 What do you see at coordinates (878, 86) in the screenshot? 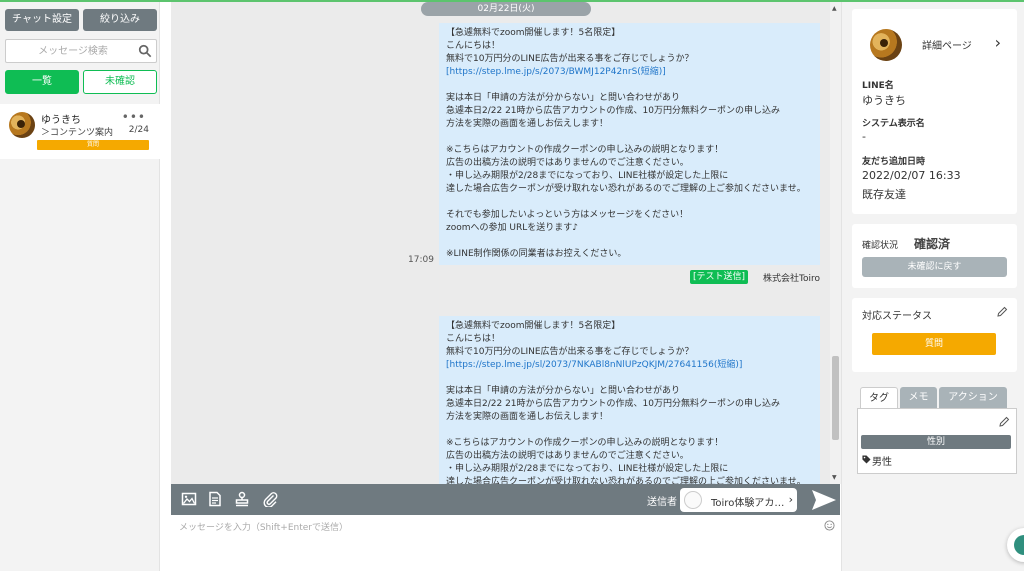
I see `line-name-label: LINE名` at bounding box center [878, 86].